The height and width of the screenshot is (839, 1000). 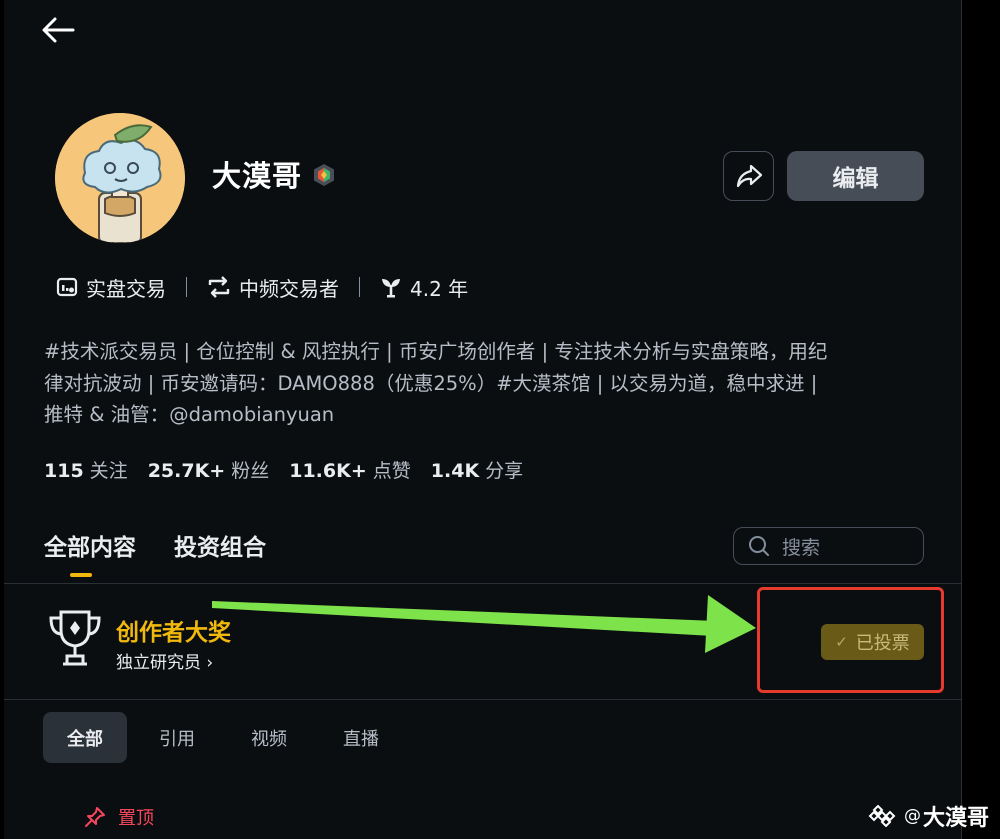 I want to click on filter-videos: 视频, so click(x=269, y=737).